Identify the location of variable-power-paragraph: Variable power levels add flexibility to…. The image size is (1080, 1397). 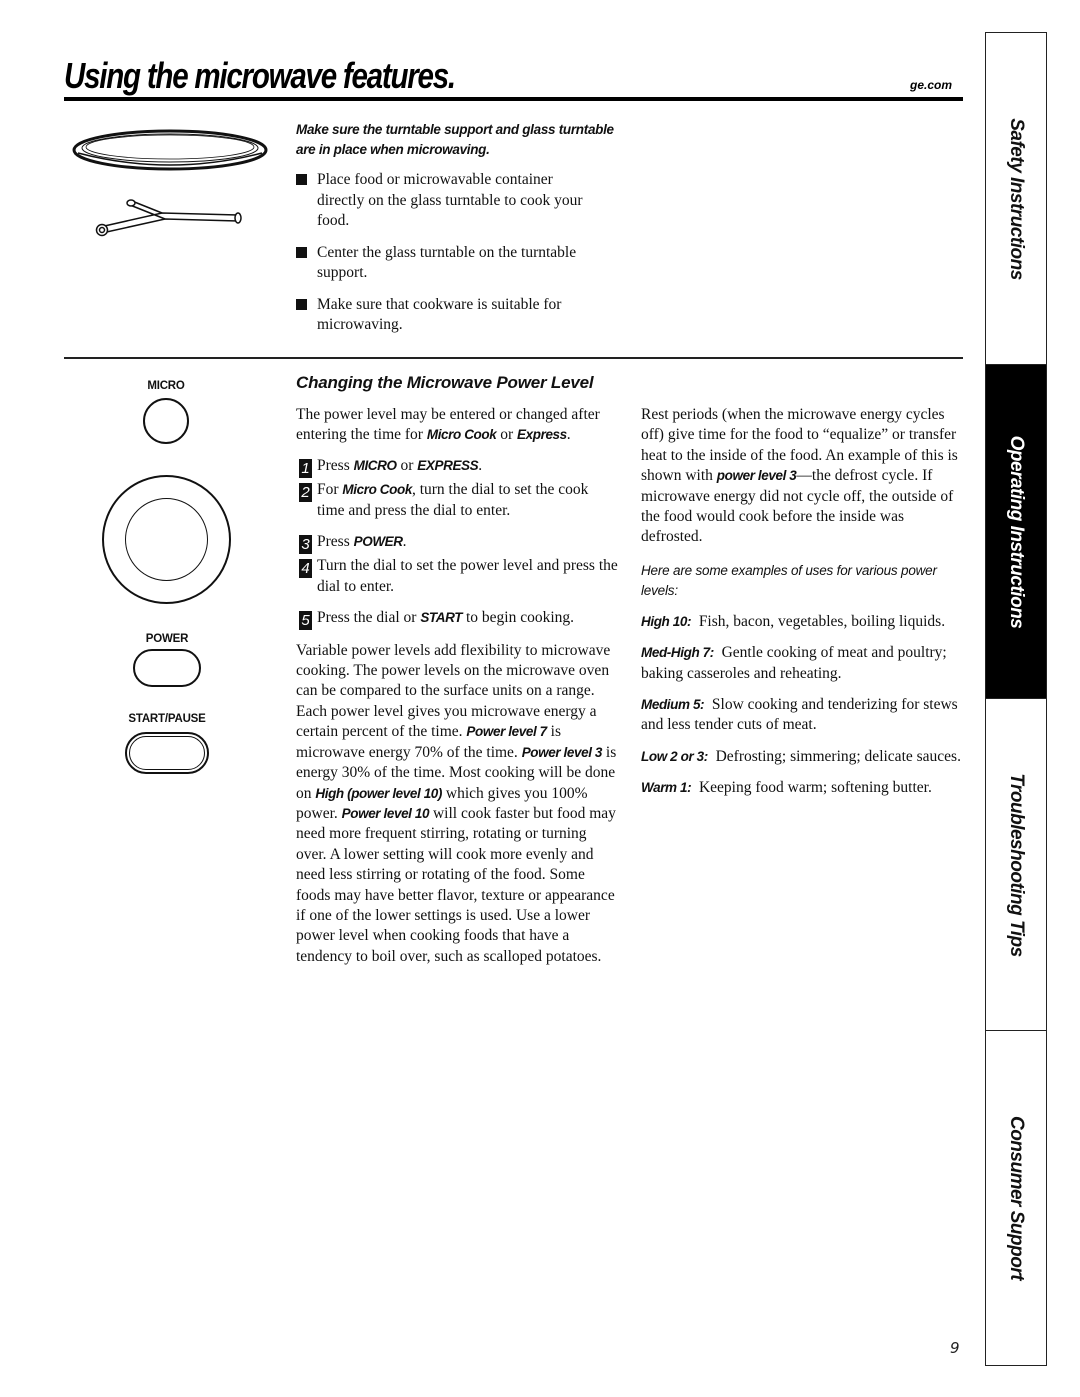
(456, 803).